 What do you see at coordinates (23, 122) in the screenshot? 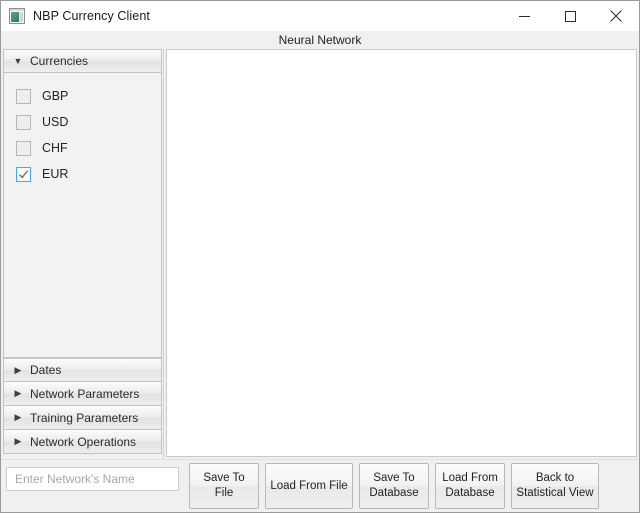
I see `checkbox-usd` at bounding box center [23, 122].